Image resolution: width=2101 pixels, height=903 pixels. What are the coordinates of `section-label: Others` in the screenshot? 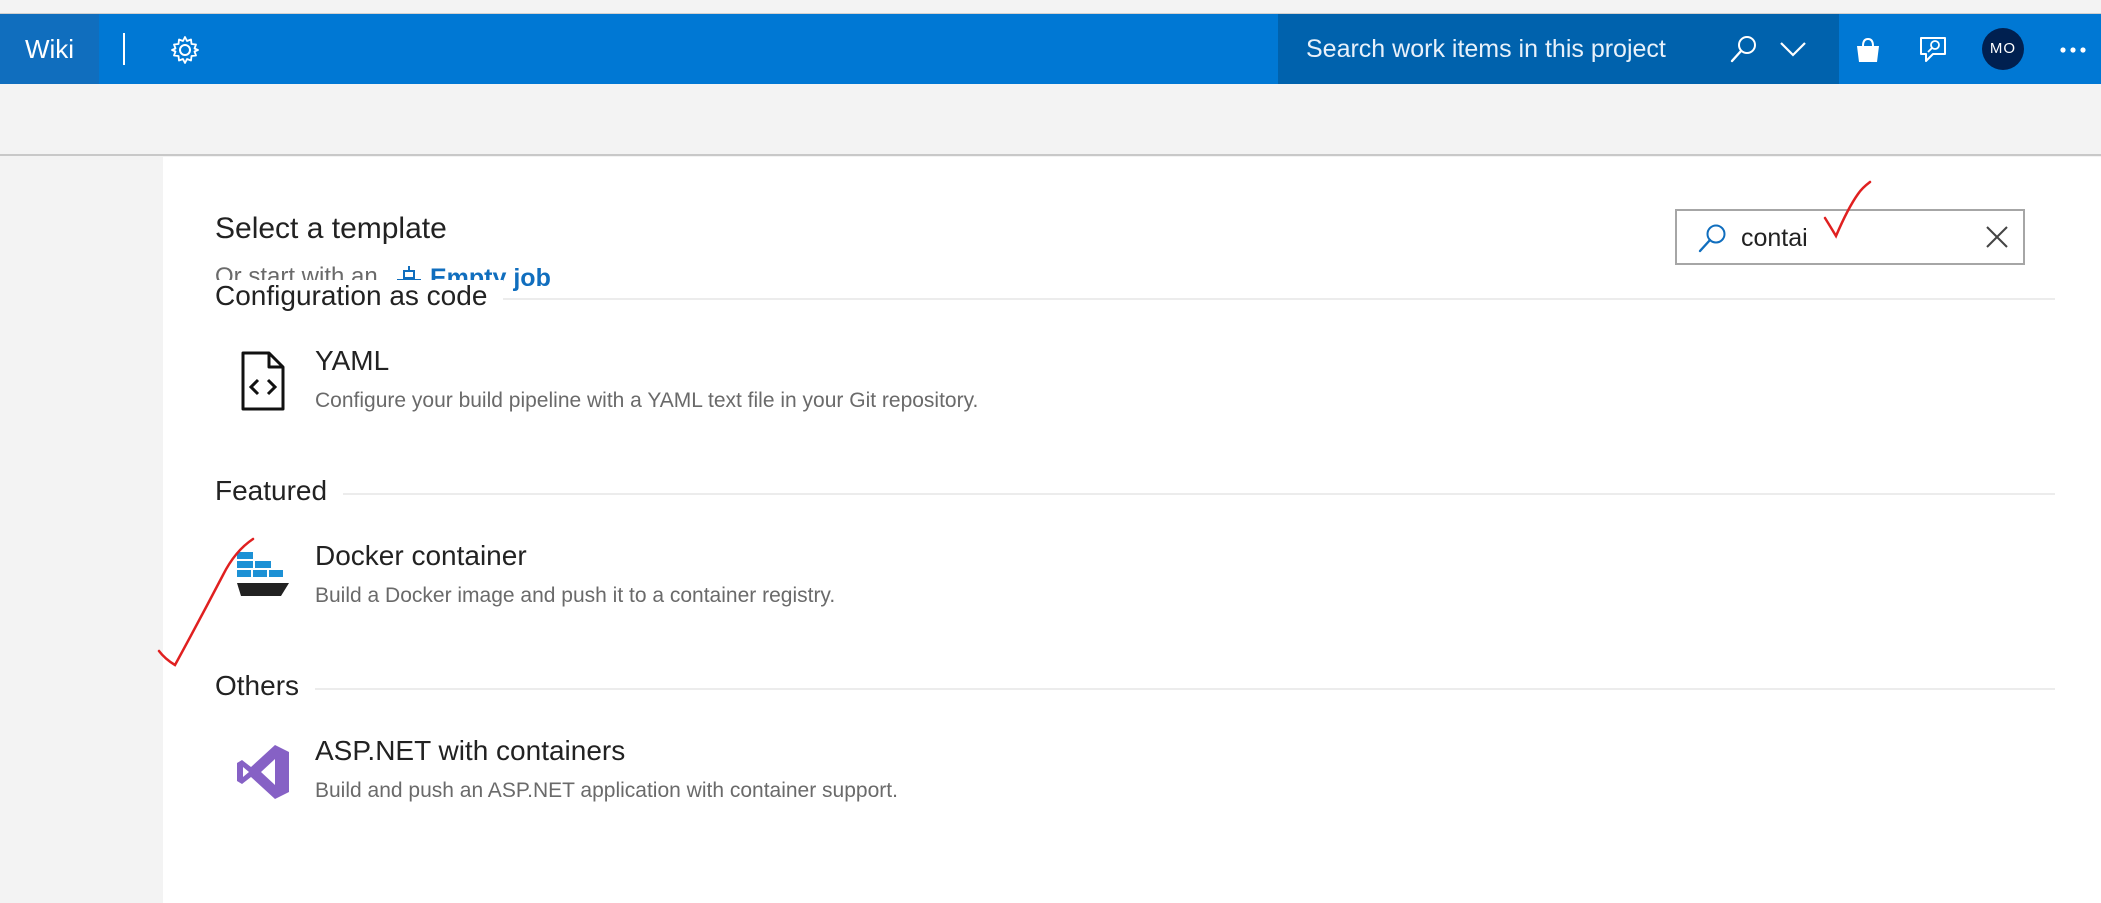 It's located at (265, 686).